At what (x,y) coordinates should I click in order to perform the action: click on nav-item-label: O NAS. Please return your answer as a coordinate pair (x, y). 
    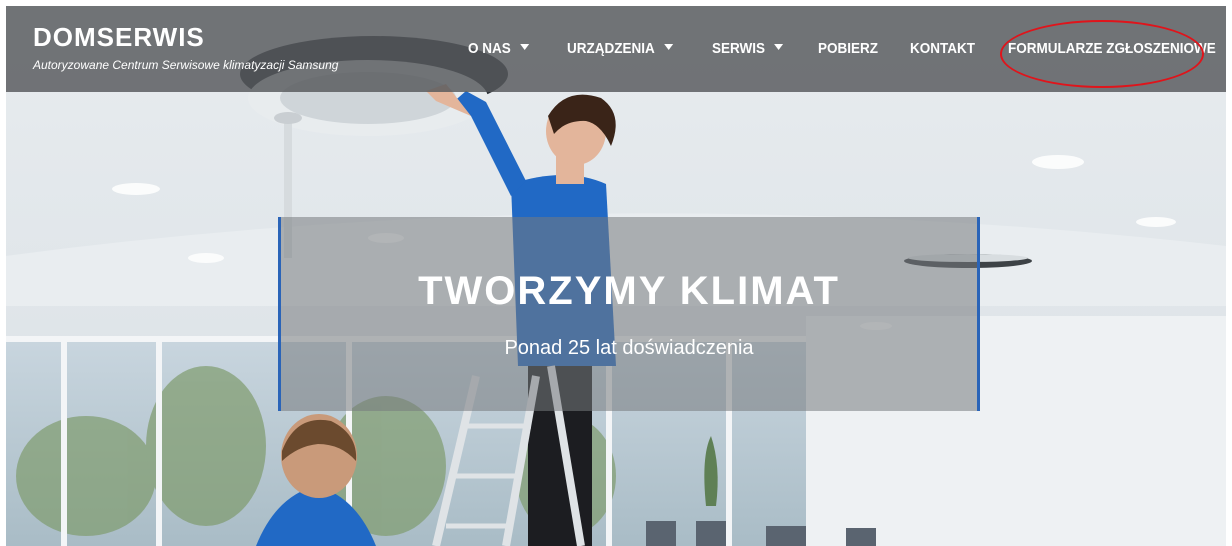
    Looking at the image, I should click on (489, 48).